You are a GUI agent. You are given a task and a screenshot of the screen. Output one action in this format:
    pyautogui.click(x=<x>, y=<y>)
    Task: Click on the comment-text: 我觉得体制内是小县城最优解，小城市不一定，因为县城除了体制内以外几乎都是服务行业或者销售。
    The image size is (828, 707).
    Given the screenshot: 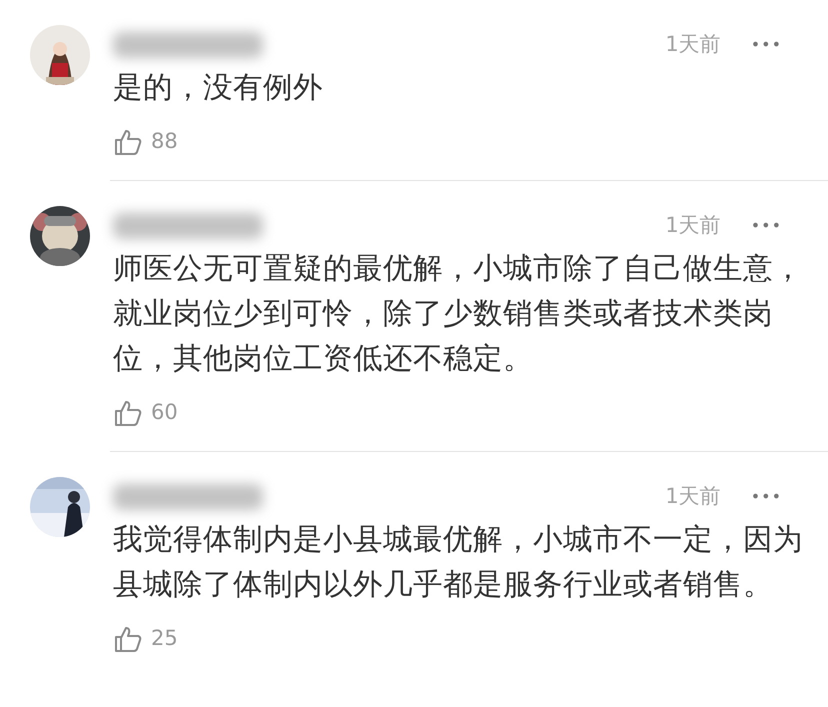 What is the action you would take?
    pyautogui.click(x=458, y=562)
    